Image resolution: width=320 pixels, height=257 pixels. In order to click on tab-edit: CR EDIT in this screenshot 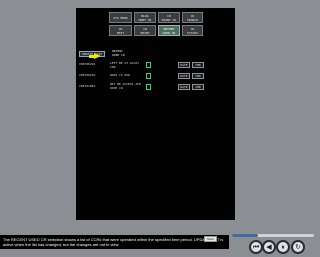, I will do `click(120, 30)`.